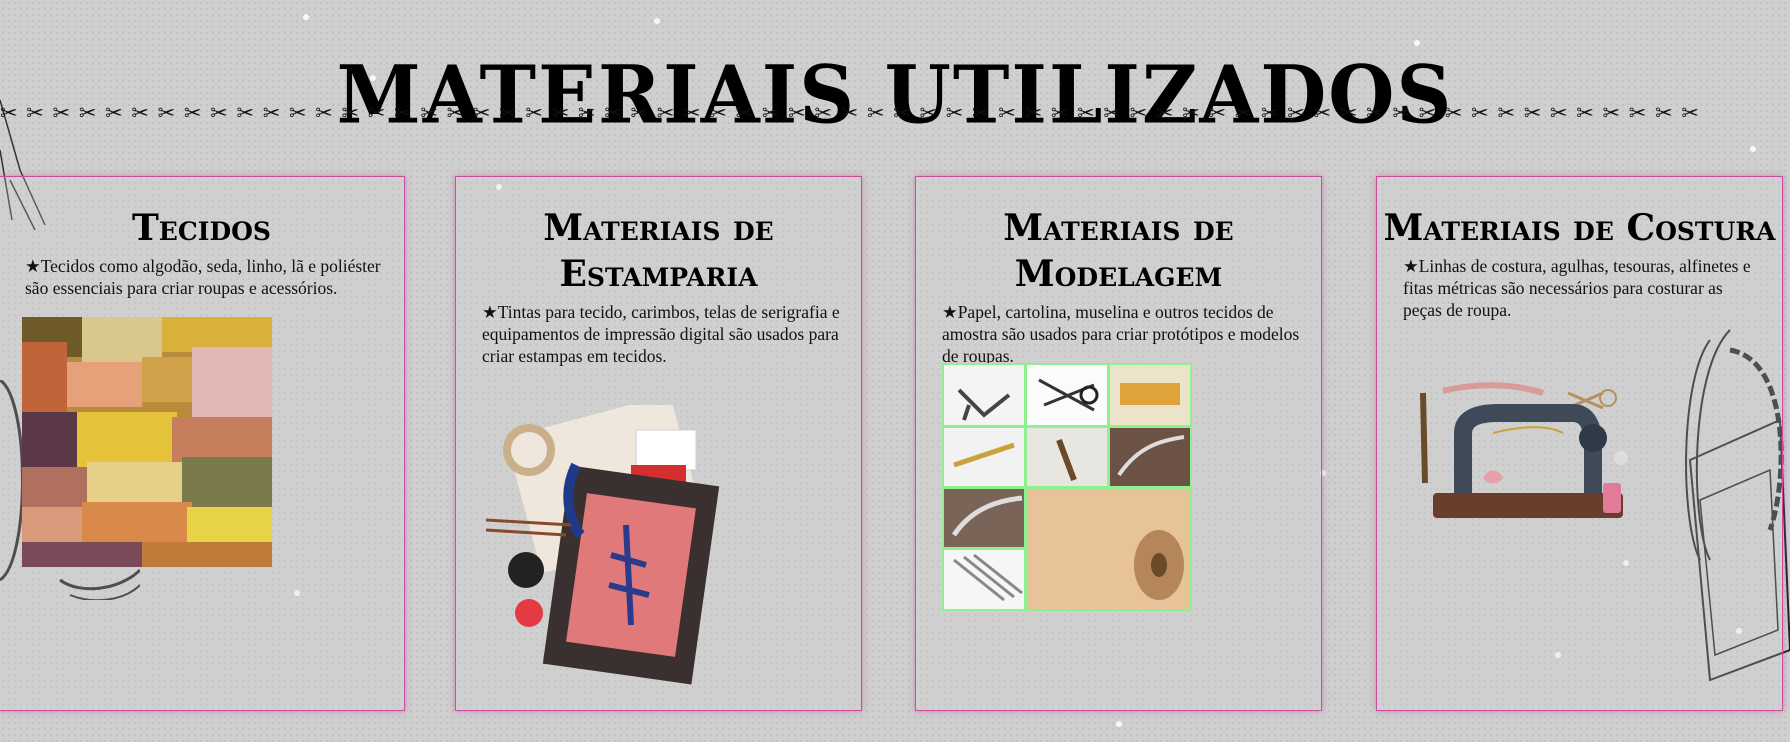  What do you see at coordinates (658, 251) in the screenshot?
I see `card-title: Materiais de Estamparia` at bounding box center [658, 251].